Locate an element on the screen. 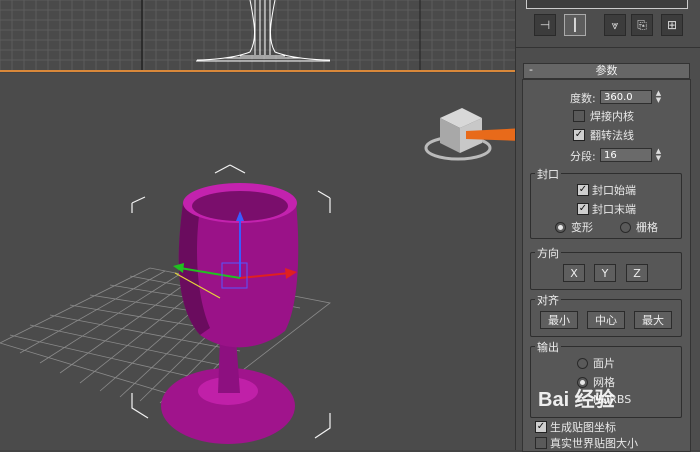 This screenshot has height=452, width=700. name-field is located at coordinates (607, 4).